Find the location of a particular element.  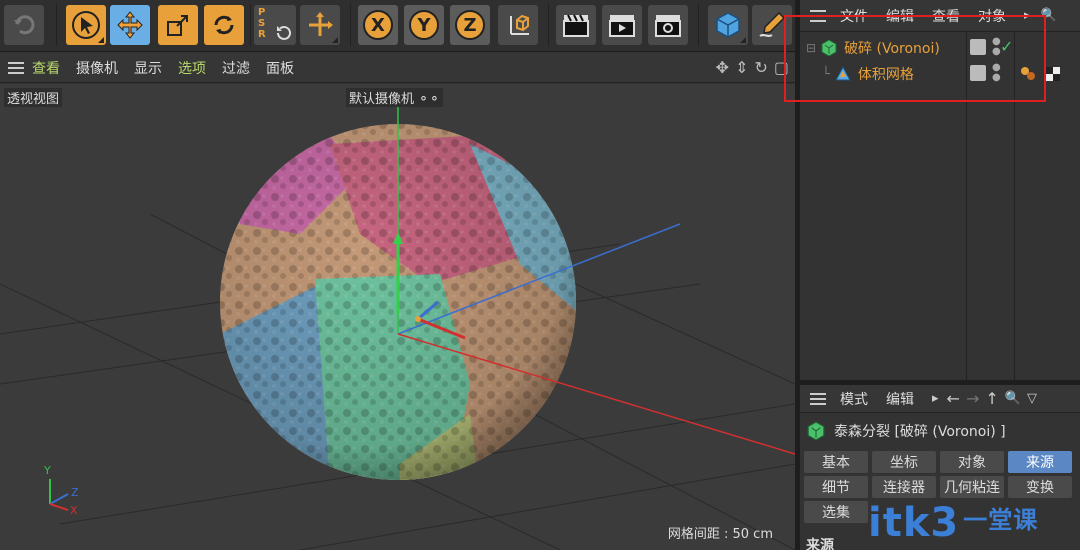

viewport-menu-view: 查看 is located at coordinates (46, 68).